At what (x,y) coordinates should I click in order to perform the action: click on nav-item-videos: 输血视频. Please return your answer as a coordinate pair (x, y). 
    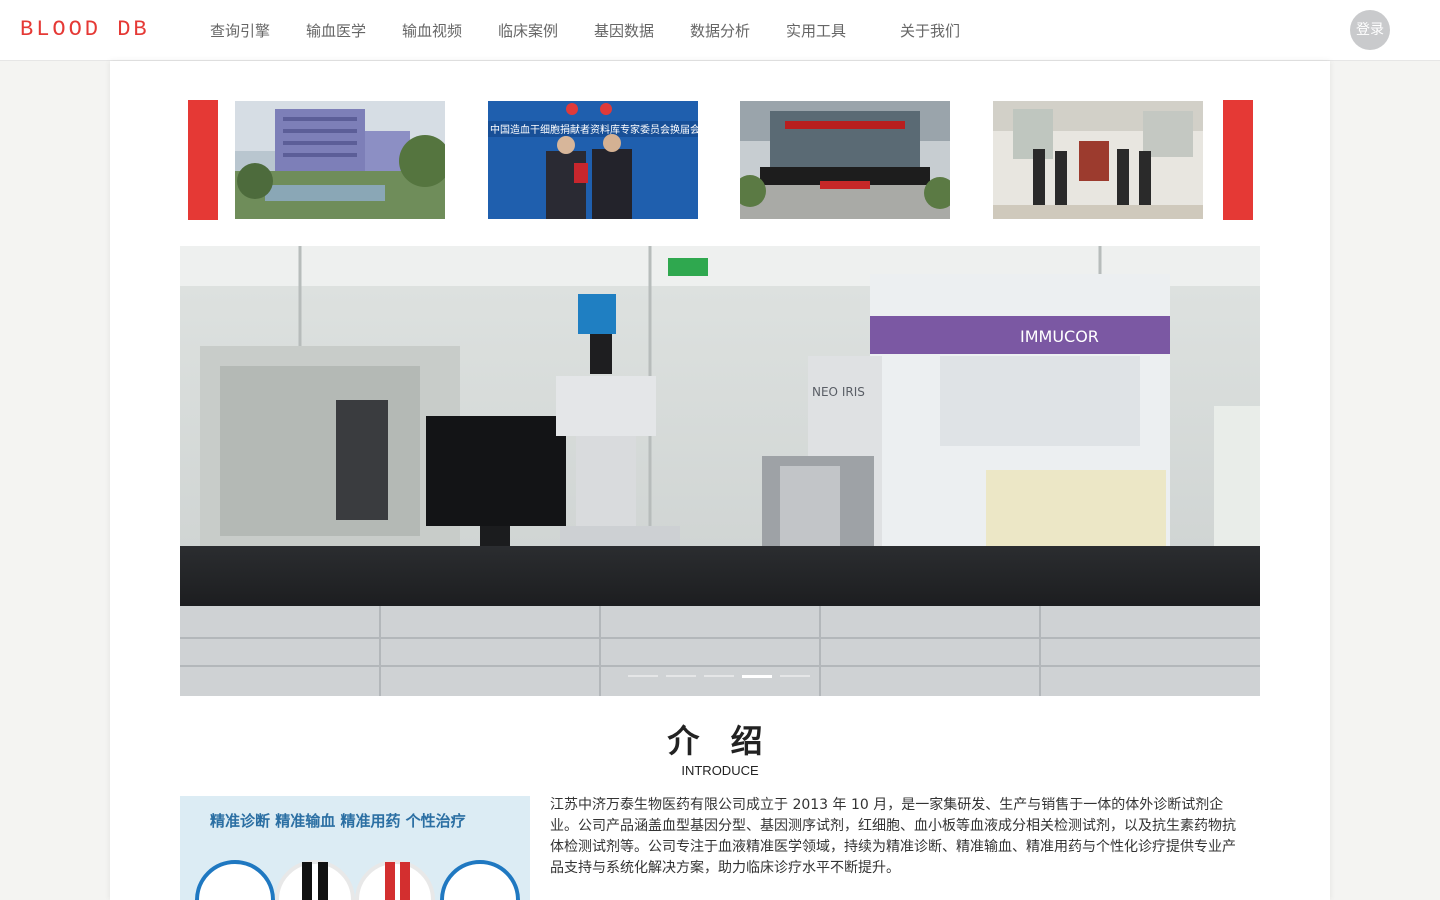
    Looking at the image, I should click on (432, 30).